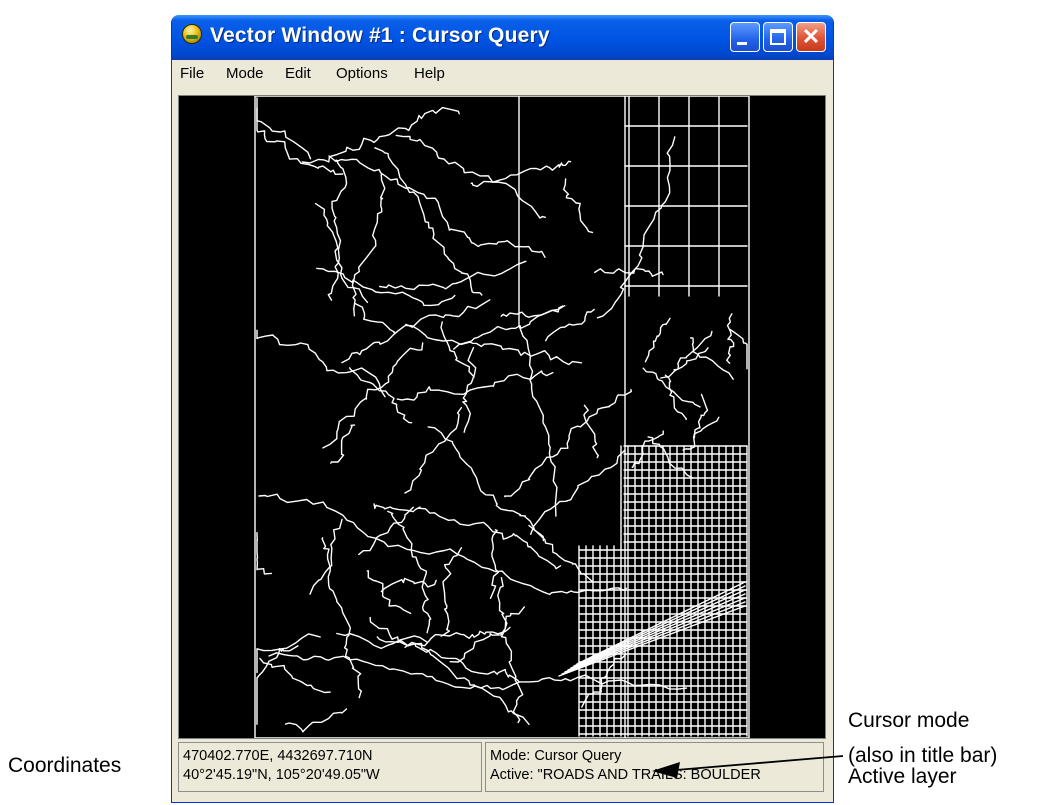  What do you see at coordinates (666, 770) in the screenshot?
I see `arrow-head` at bounding box center [666, 770].